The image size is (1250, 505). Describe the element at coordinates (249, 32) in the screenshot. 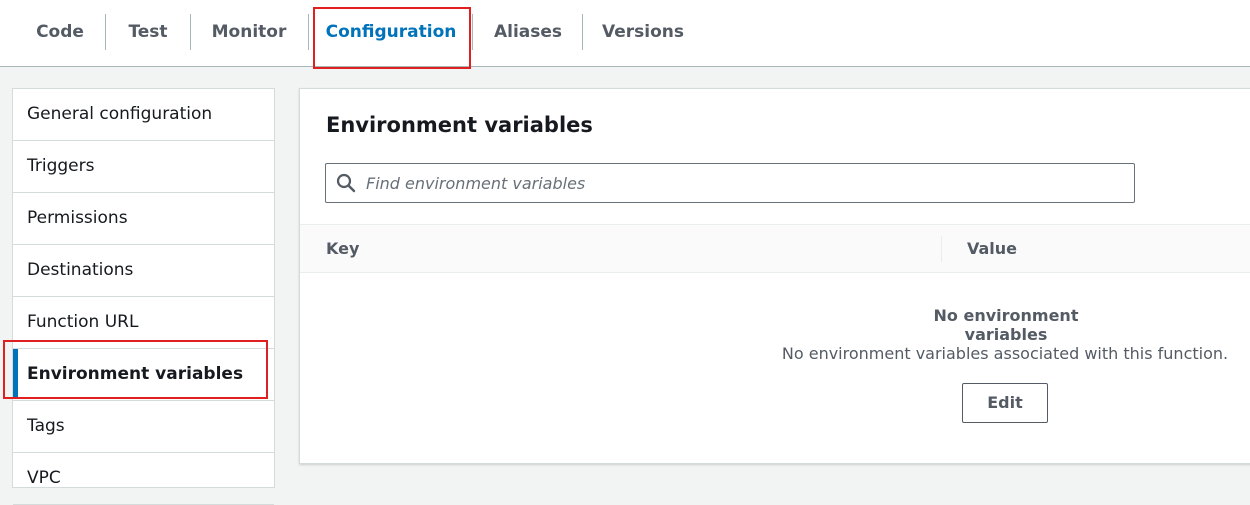

I see `tab-monitor: Monitor` at that location.